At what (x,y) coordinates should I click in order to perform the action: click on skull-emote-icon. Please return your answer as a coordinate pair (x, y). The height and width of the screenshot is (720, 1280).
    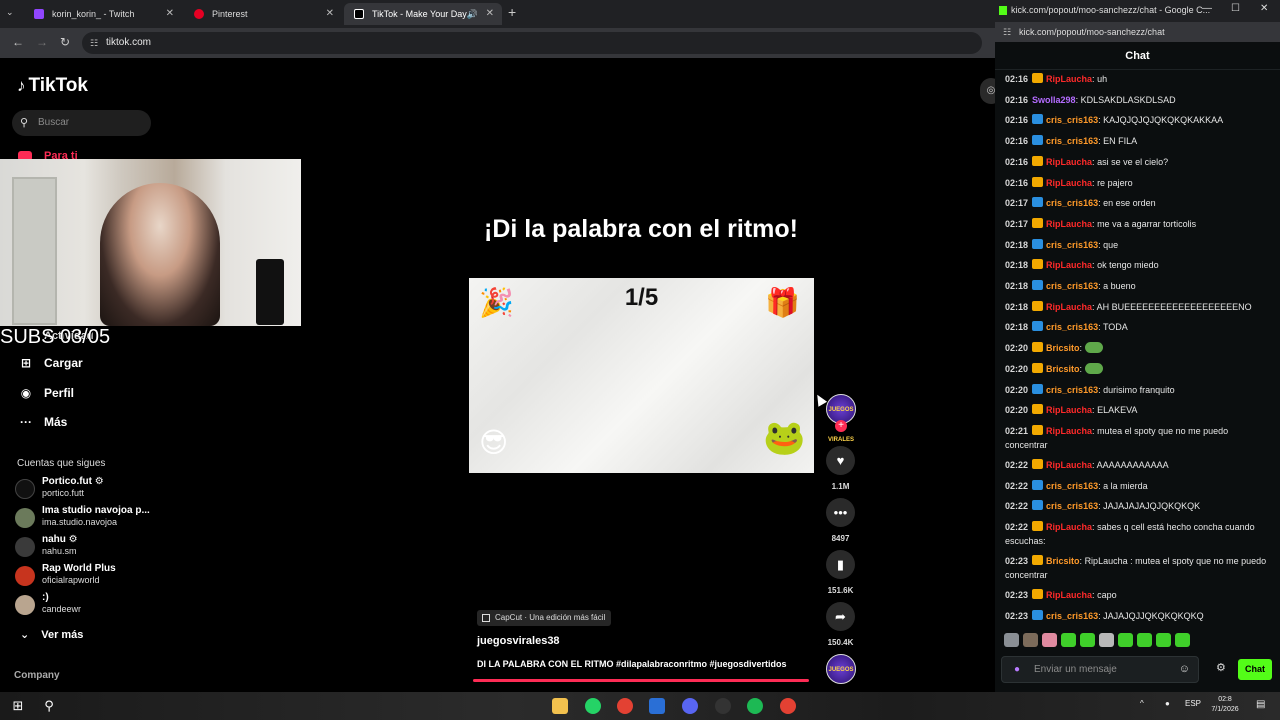
    Looking at the image, I should click on (1106, 640).